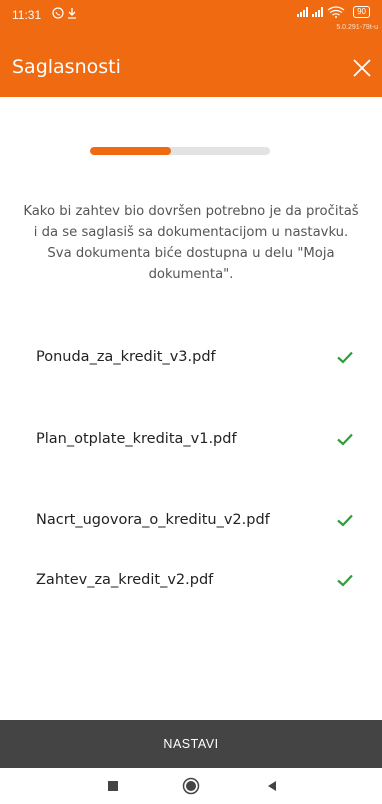 This screenshot has height=804, width=382. What do you see at coordinates (321, 12) in the screenshot?
I see `signal-wifi-icon` at bounding box center [321, 12].